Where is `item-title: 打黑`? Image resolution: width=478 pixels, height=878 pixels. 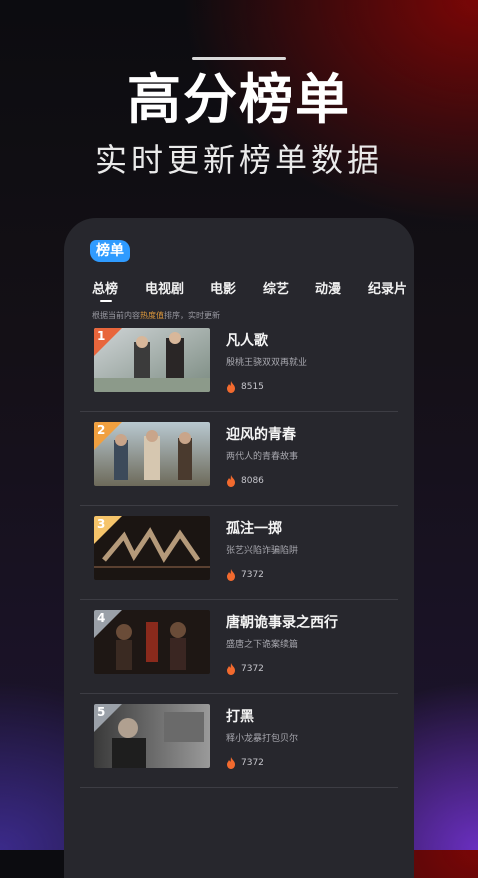
item-title: 打黑 is located at coordinates (240, 717).